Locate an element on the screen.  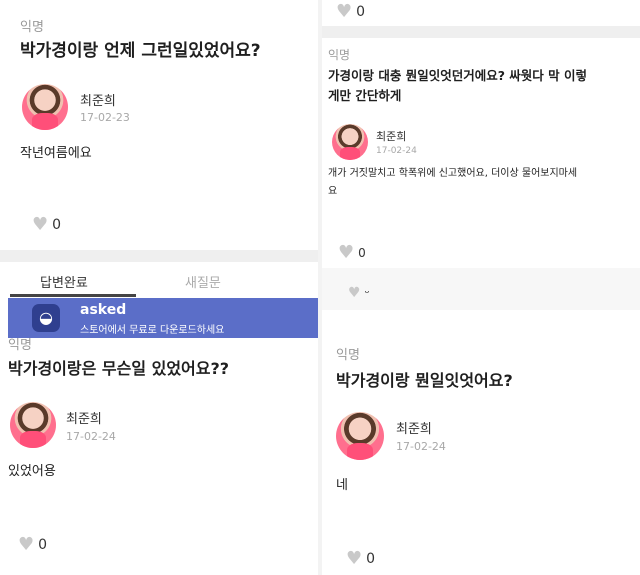
banner-app-name: asked is located at coordinates (103, 310).